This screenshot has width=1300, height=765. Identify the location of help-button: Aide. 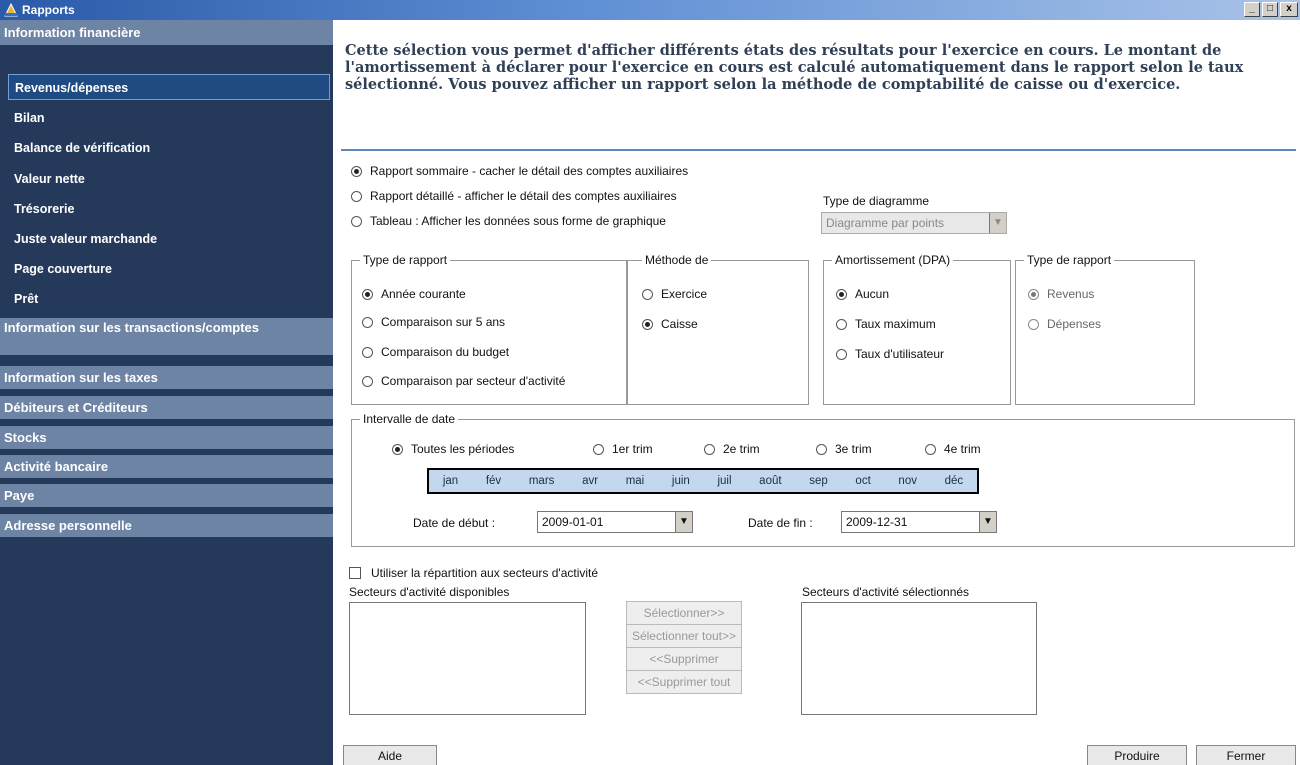
(390, 755).